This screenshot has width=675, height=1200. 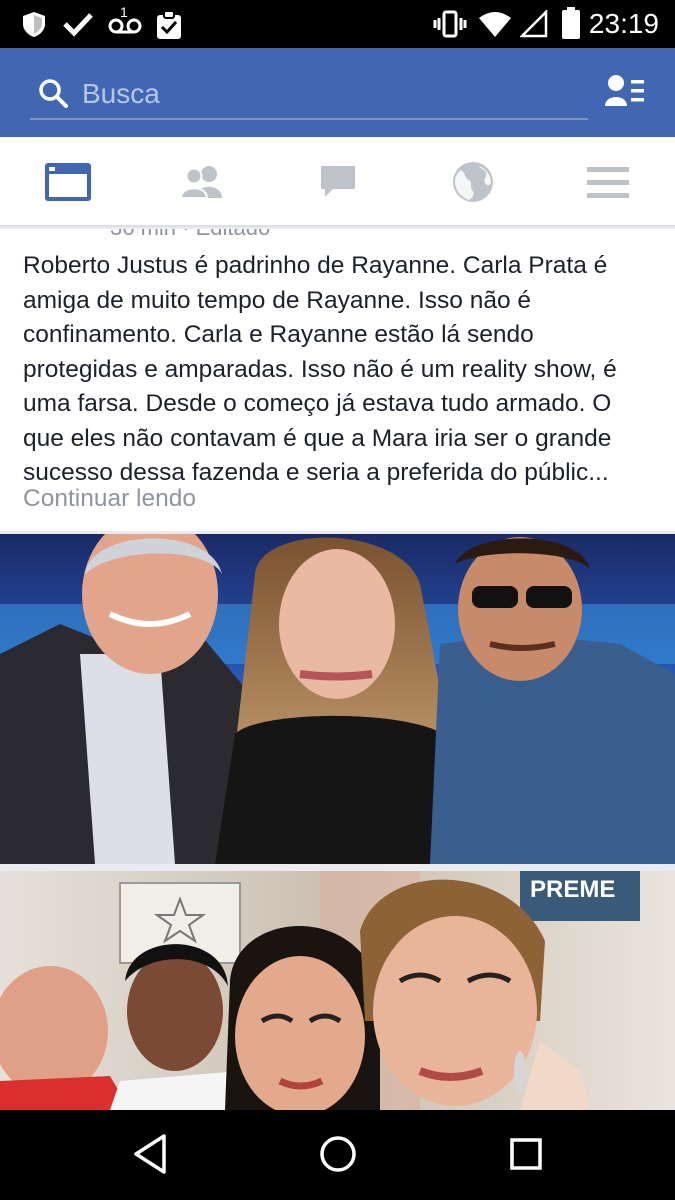 I want to click on post-meta: 36 min · Editado, so click(x=190, y=235).